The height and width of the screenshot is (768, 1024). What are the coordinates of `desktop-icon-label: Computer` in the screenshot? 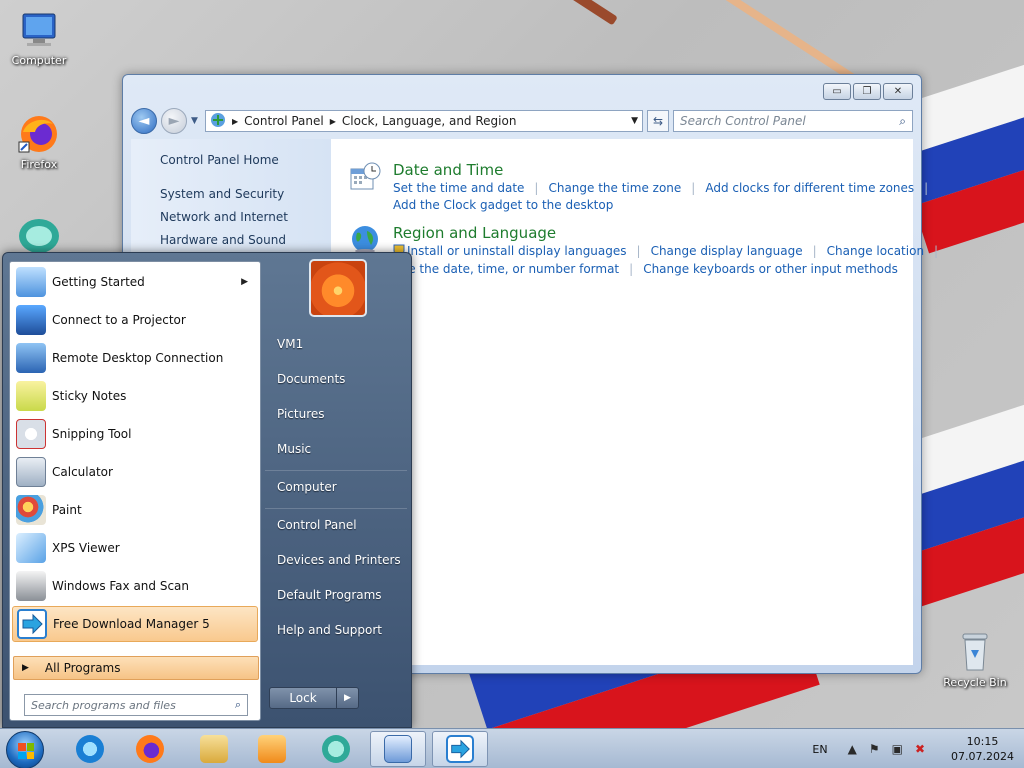 It's located at (39, 60).